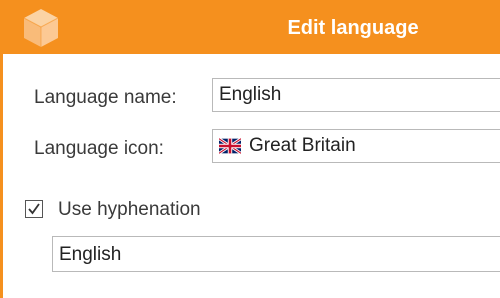 This screenshot has width=500, height=298. I want to click on dialog-title: Edit language, so click(353, 28).